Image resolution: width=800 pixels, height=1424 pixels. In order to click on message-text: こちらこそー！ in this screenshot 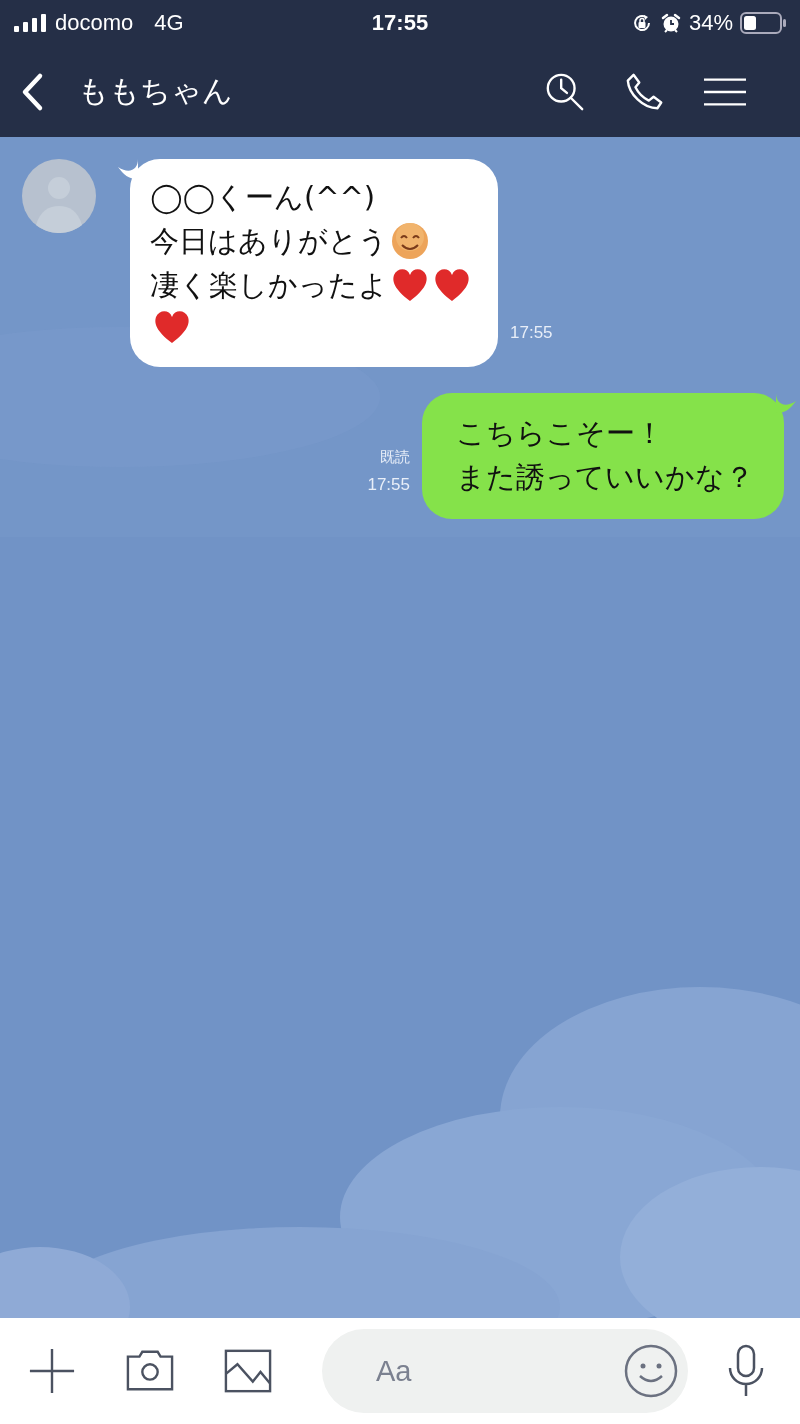, I will do `click(560, 433)`.